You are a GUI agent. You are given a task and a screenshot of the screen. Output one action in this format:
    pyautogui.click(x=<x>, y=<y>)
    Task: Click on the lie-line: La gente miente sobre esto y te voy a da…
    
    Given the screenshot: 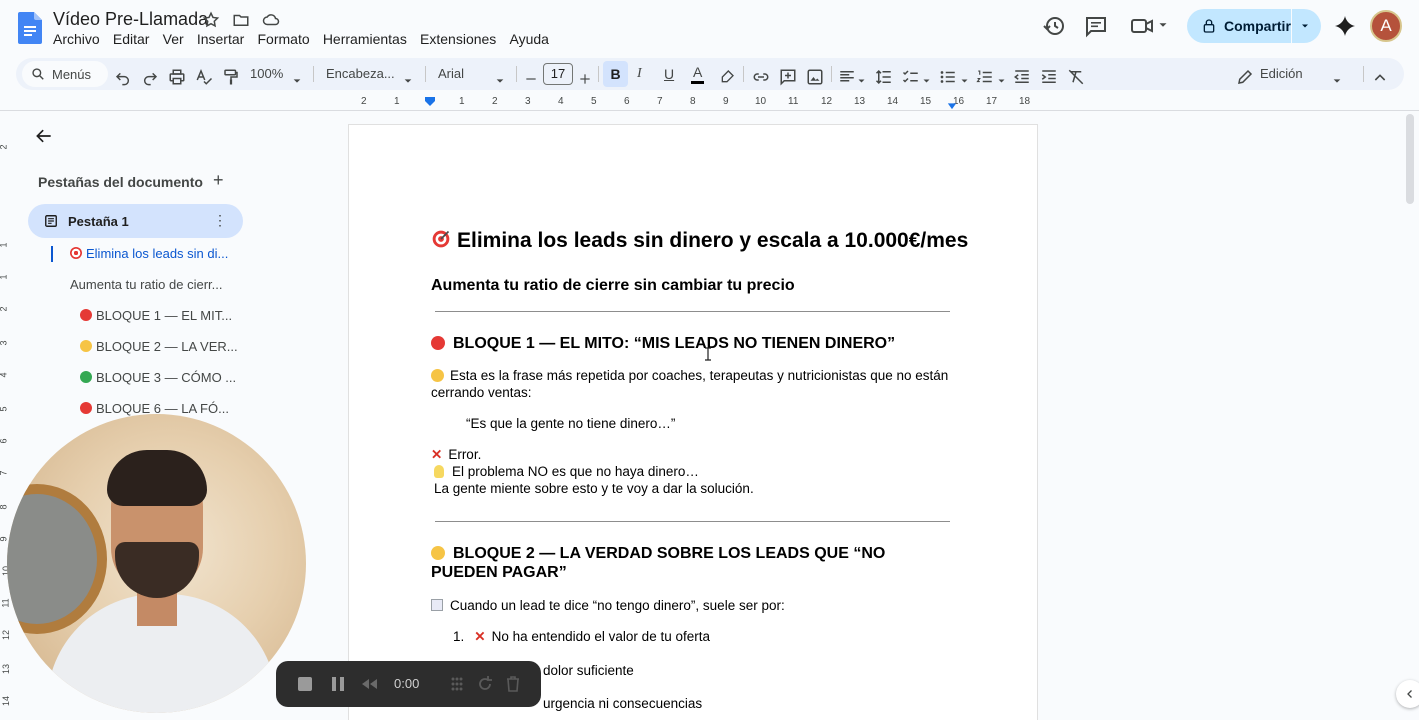 What is the action you would take?
    pyautogui.click(x=694, y=488)
    